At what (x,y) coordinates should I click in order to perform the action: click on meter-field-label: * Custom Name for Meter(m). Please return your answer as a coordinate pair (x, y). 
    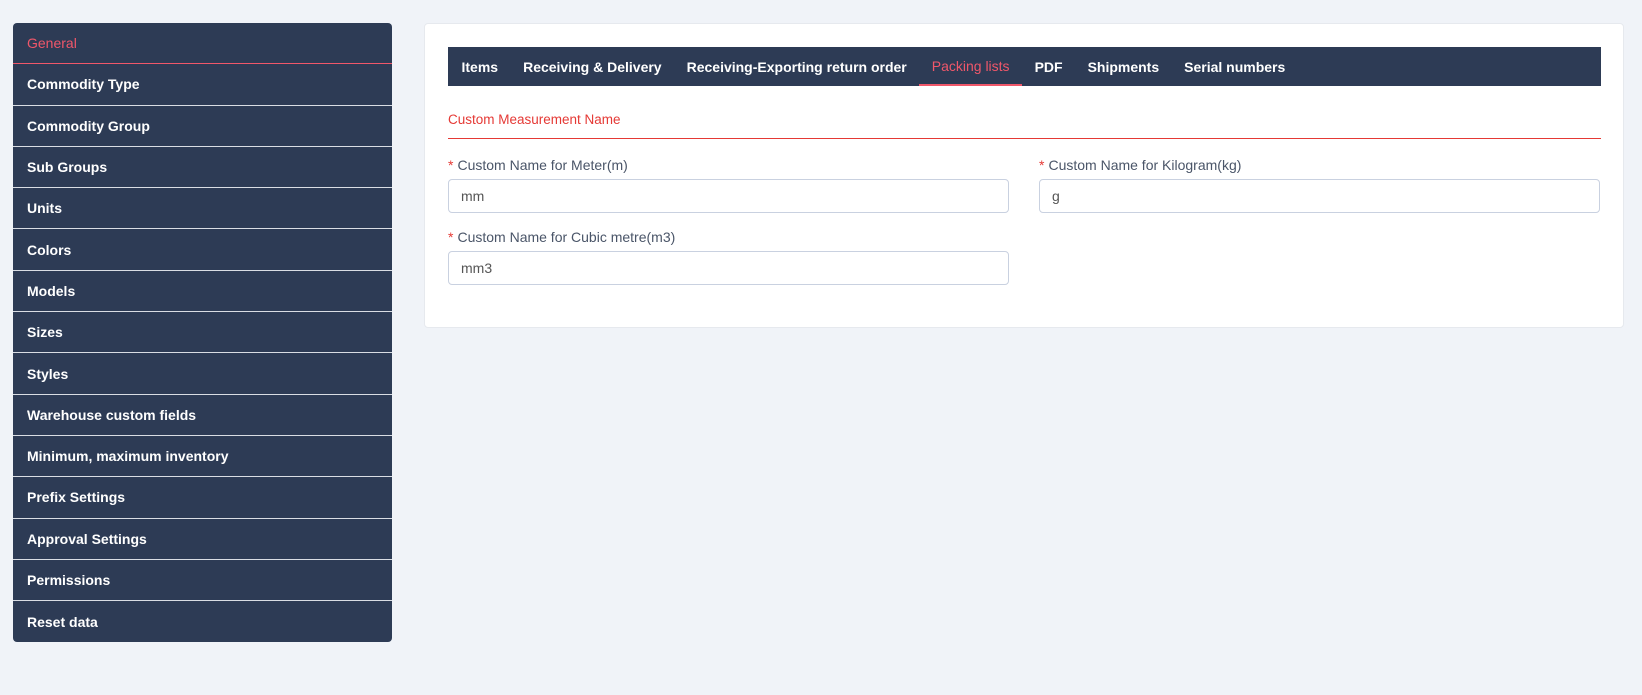
    Looking at the image, I should click on (728, 165).